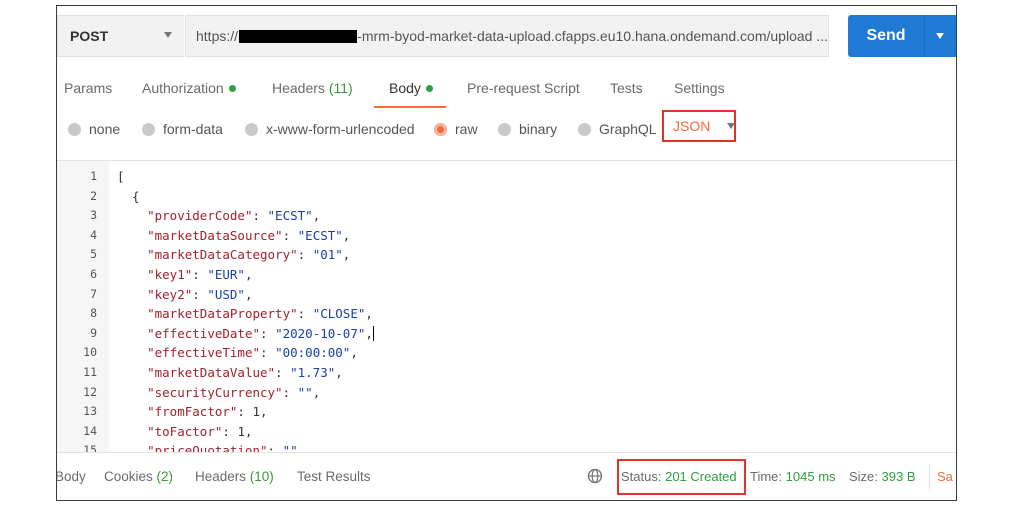 The image size is (1024, 508). What do you see at coordinates (506, 216) in the screenshot?
I see `editor-line: 3 "providerCode": "ECST",` at bounding box center [506, 216].